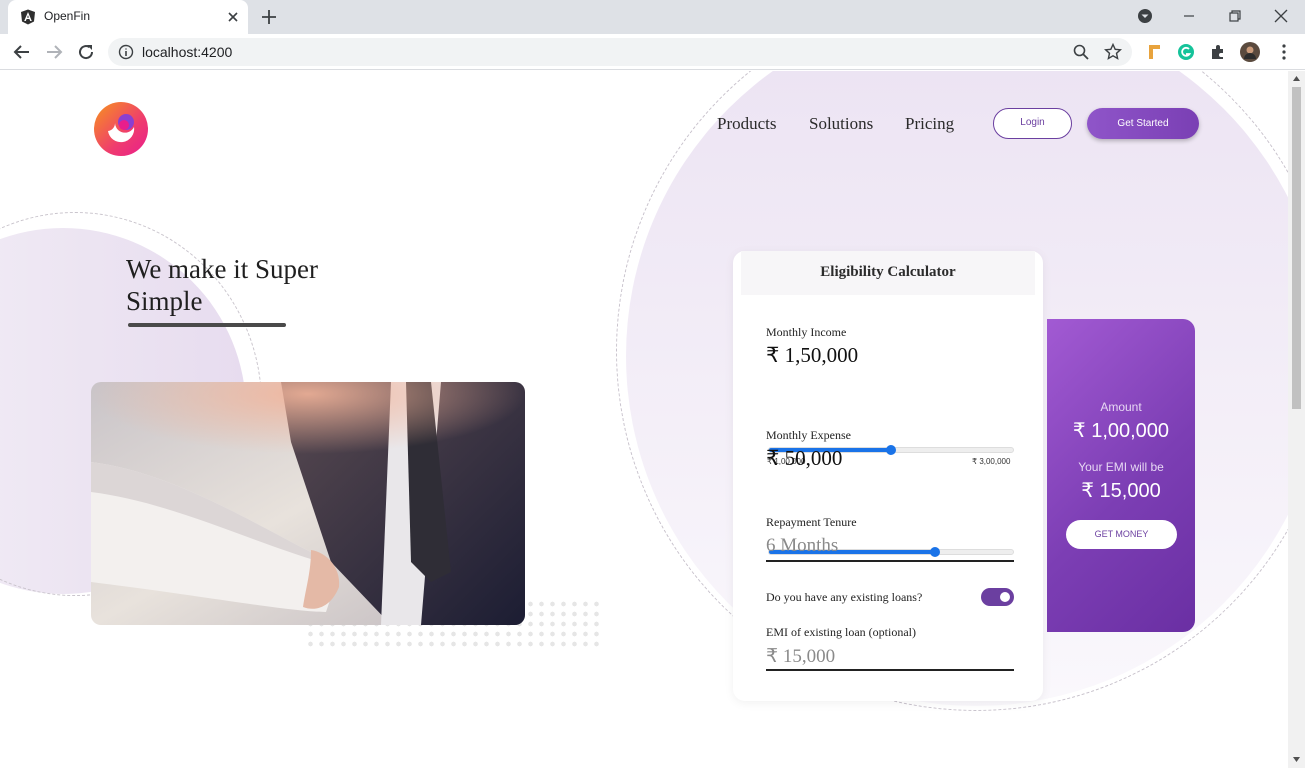 Image resolution: width=1305 pixels, height=768 pixels. What do you see at coordinates (222, 285) in the screenshot?
I see `hero-title: We make it Super Simple` at bounding box center [222, 285].